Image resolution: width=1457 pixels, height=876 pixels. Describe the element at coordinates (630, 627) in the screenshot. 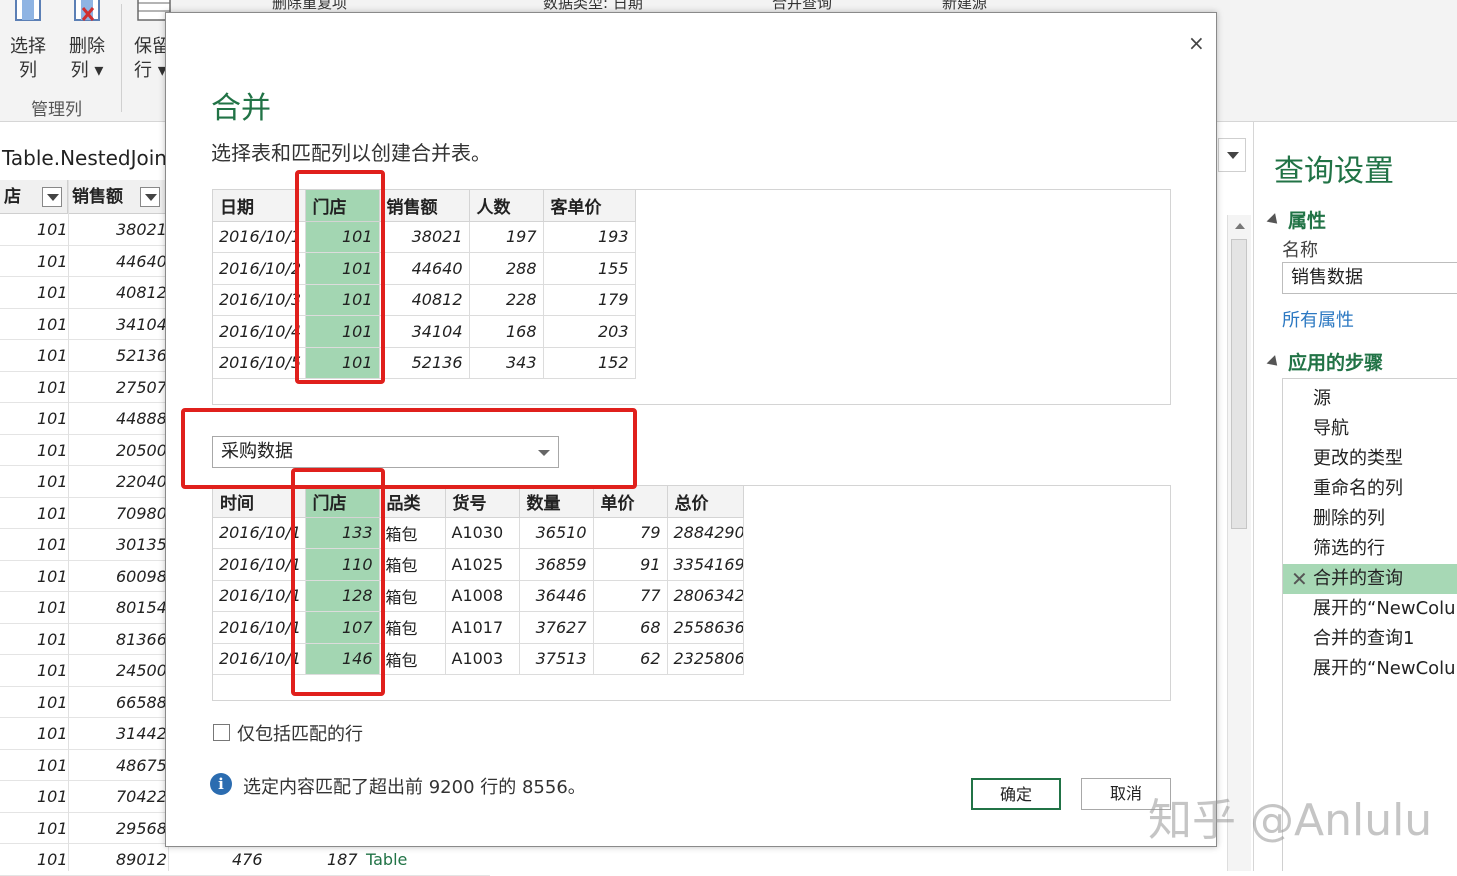

I see `table-cell: 68` at that location.